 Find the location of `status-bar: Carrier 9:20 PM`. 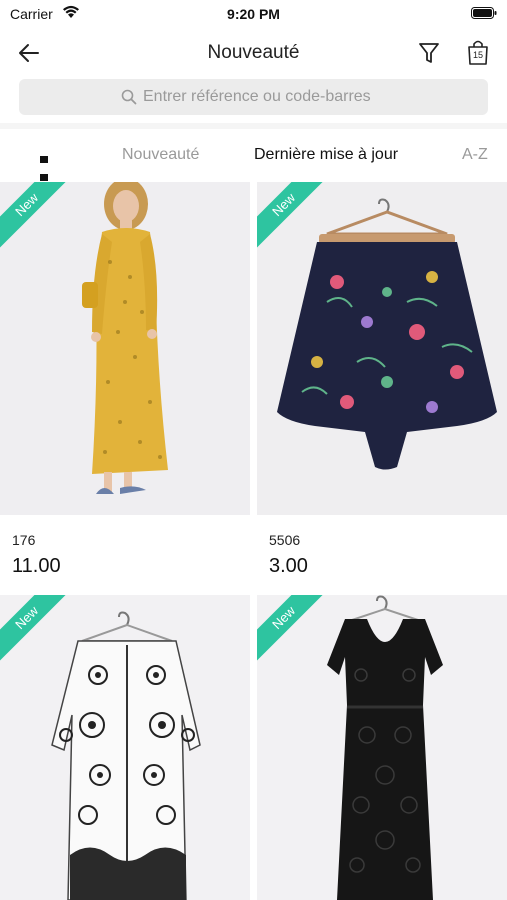

status-bar: Carrier 9:20 PM is located at coordinates (253, 14).